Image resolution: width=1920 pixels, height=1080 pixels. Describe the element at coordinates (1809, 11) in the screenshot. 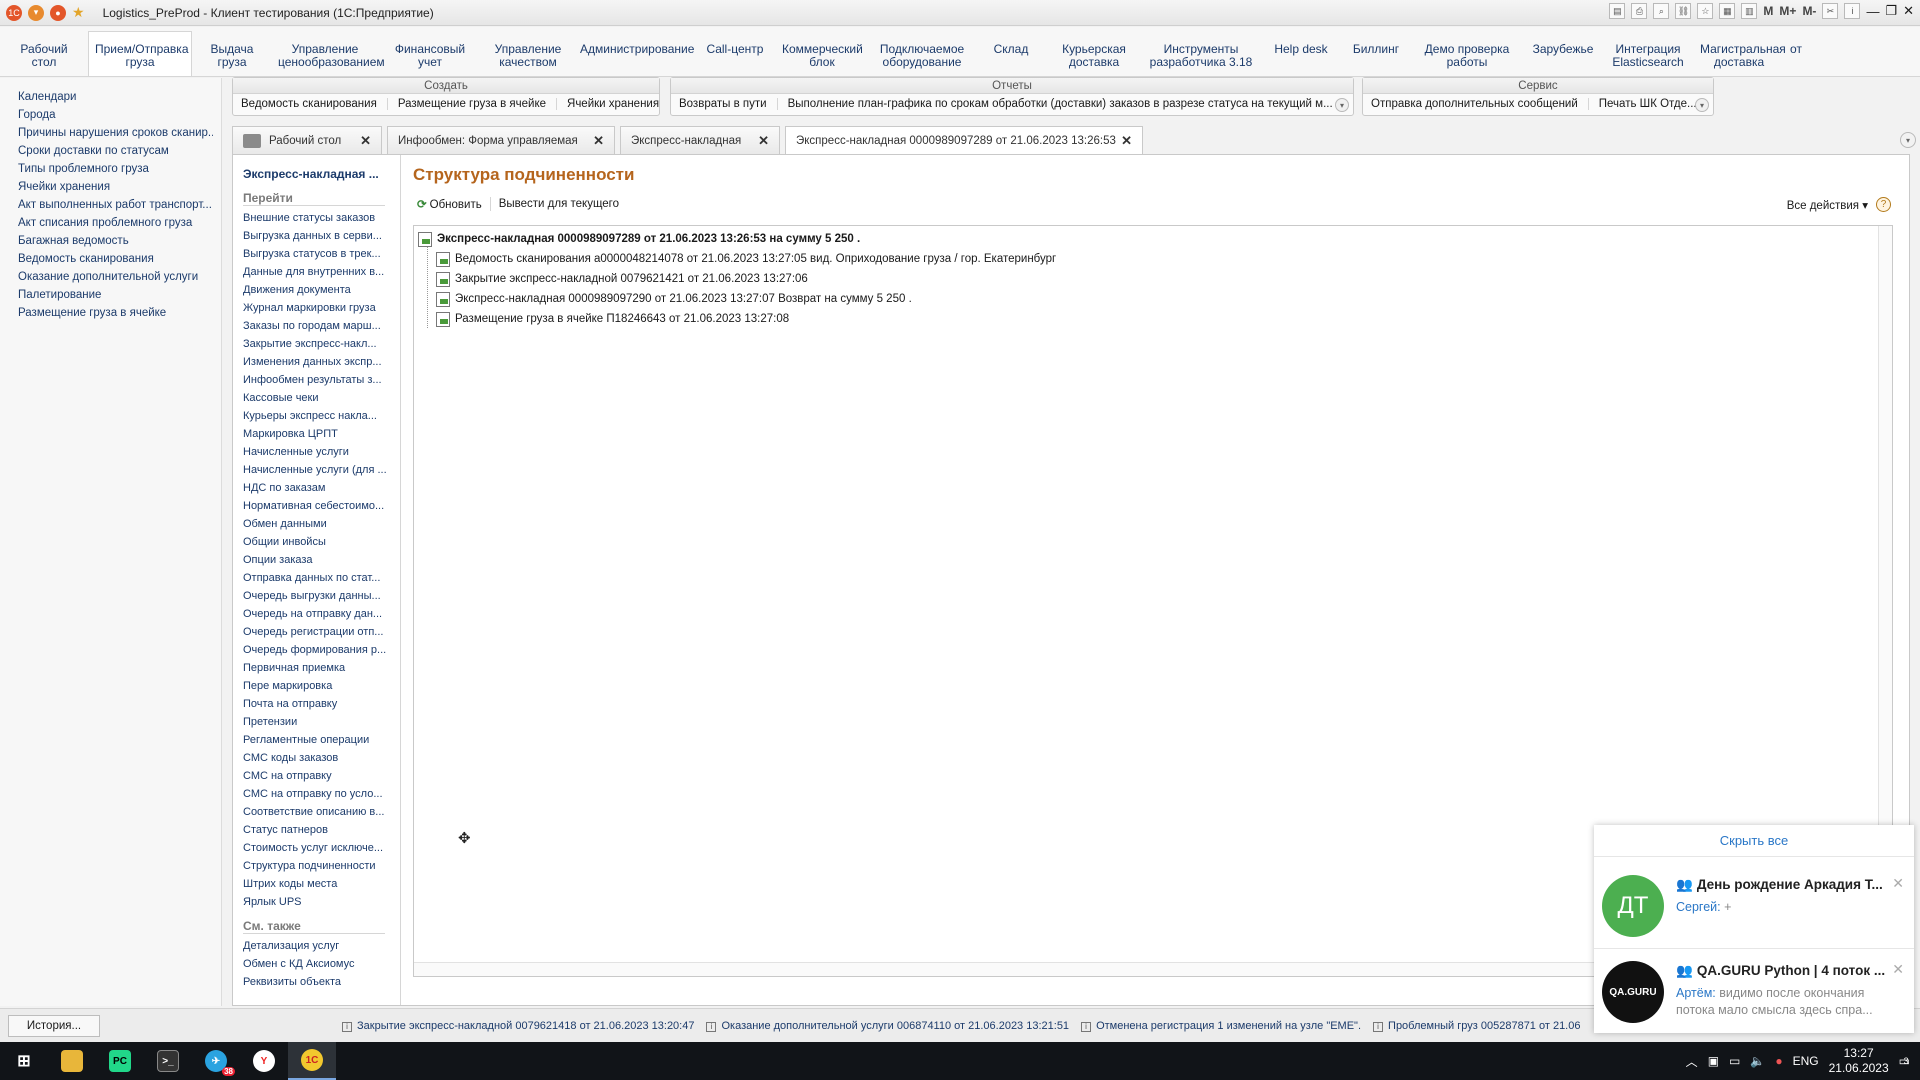

I see `memory-m-minus-icon: M-` at that location.